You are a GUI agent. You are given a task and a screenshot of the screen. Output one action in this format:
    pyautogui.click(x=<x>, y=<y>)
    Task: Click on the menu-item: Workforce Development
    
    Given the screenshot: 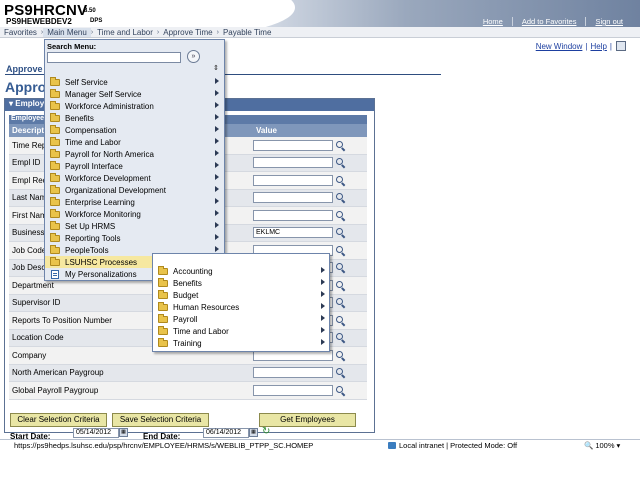 What is the action you would take?
    pyautogui.click(x=134, y=178)
    